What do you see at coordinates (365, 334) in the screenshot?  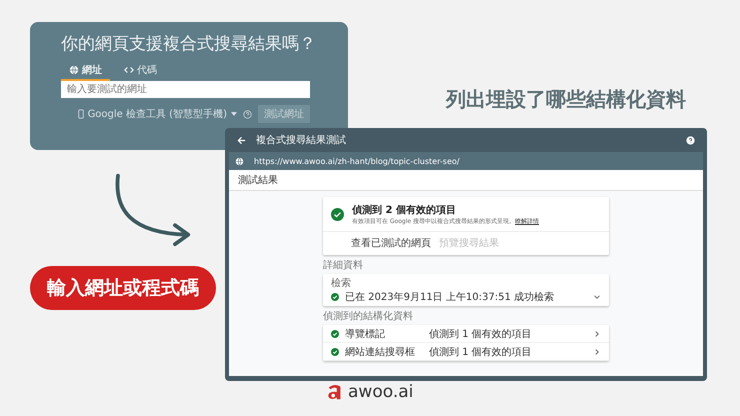 I see `item-name: 導覽標記` at bounding box center [365, 334].